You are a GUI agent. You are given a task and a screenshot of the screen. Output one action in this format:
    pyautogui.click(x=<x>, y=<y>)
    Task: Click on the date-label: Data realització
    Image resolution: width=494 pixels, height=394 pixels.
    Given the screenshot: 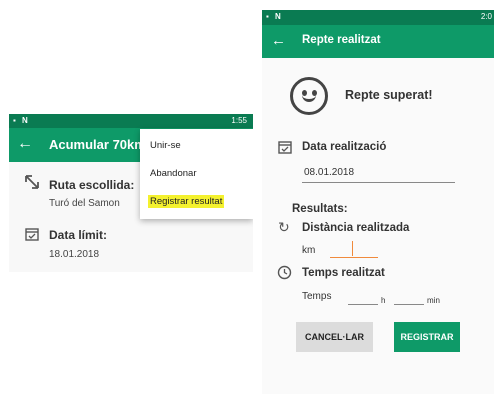 What is the action you would take?
    pyautogui.click(x=344, y=147)
    